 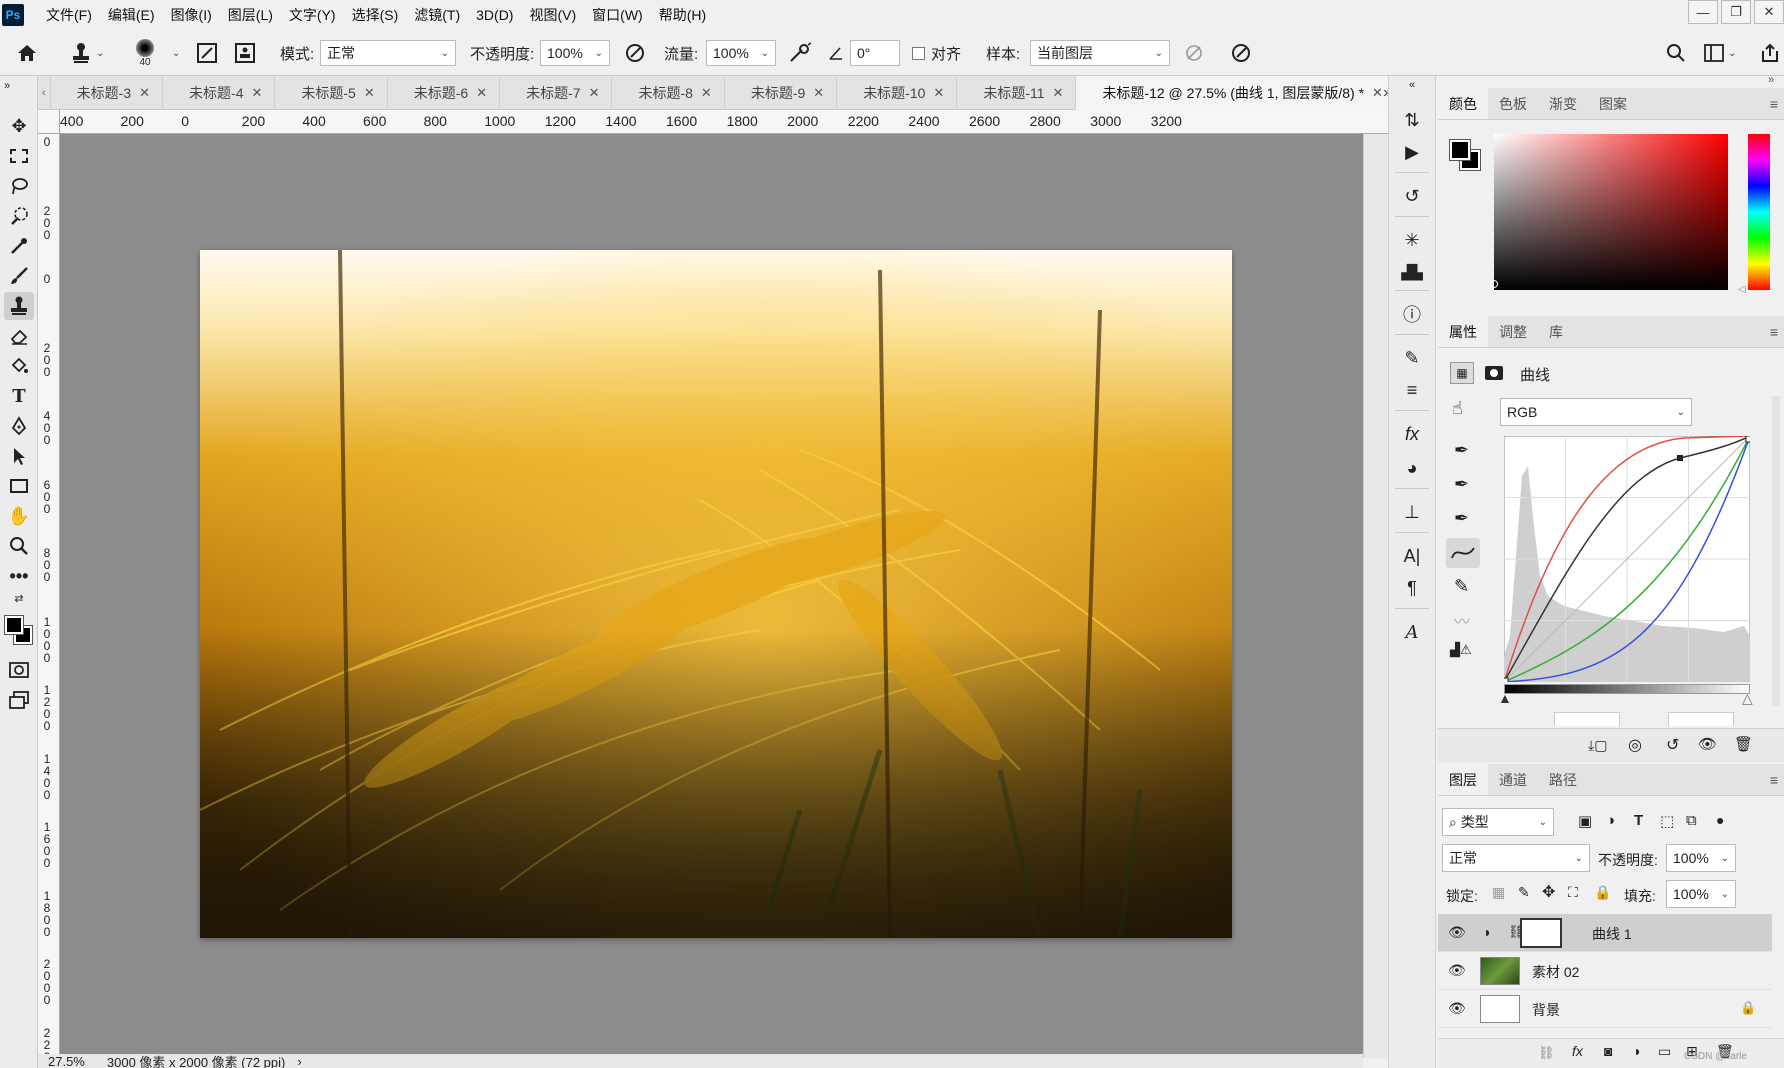 I want to click on eraser-tool-icon, so click(x=19, y=336).